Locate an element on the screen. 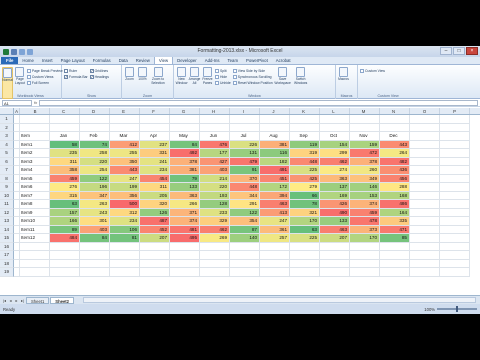 Image resolution: width=480 pixels, height=360 pixels. column-header: L is located at coordinates (335, 111).